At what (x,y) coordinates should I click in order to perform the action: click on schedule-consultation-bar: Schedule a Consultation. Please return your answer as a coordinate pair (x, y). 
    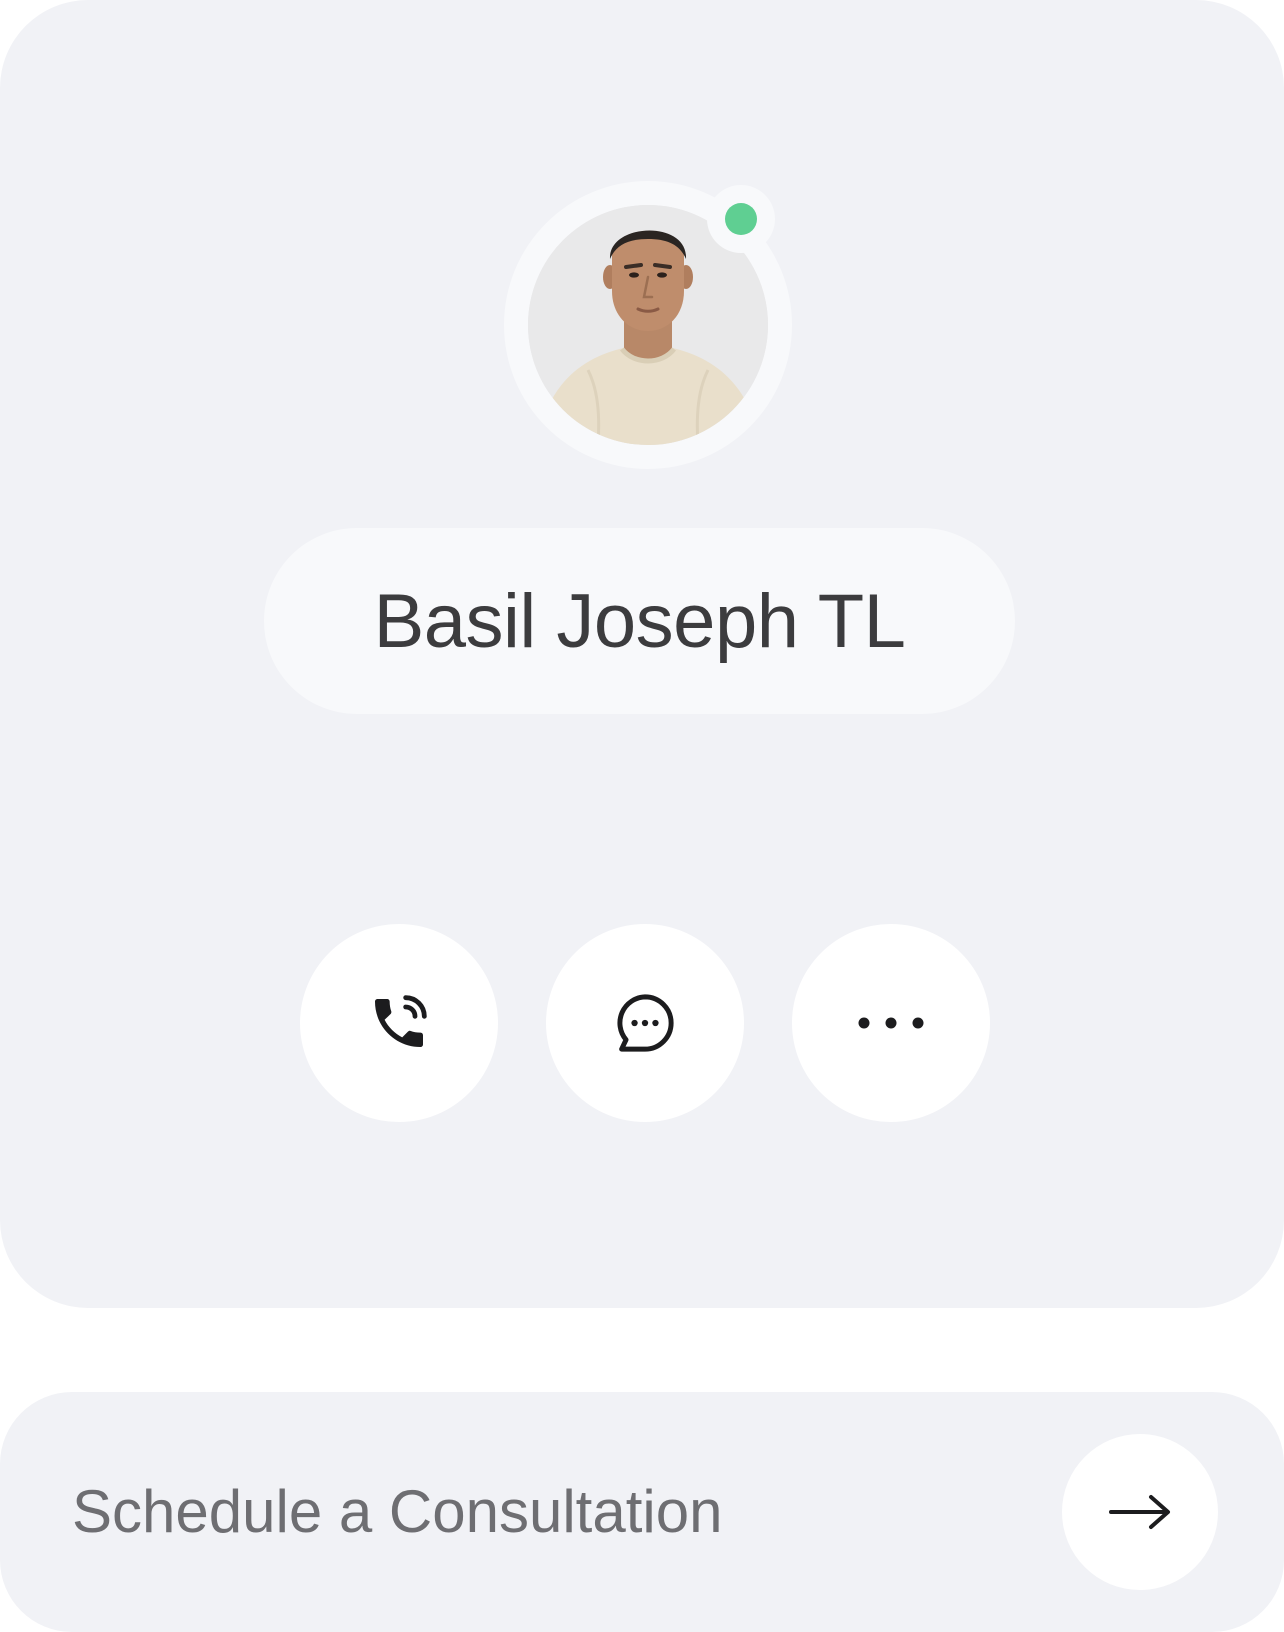
    Looking at the image, I should click on (642, 1512).